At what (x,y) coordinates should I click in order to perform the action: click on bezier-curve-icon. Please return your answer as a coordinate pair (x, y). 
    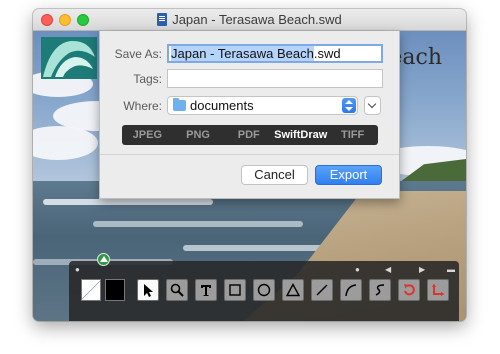
    Looking at the image, I should click on (380, 290).